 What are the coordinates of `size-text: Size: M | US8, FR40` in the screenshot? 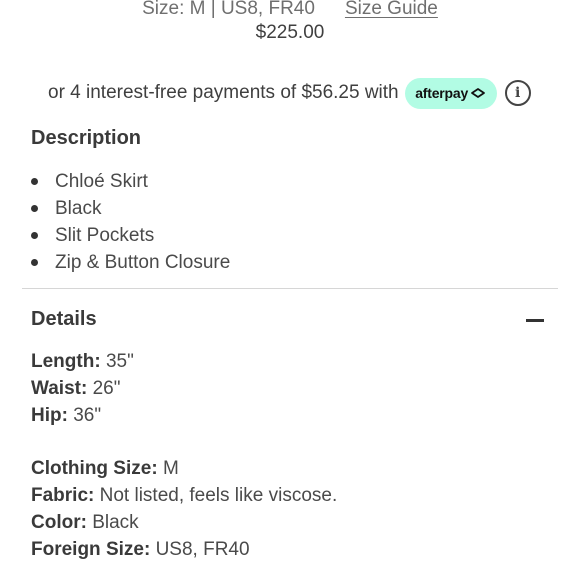 It's located at (228, 9).